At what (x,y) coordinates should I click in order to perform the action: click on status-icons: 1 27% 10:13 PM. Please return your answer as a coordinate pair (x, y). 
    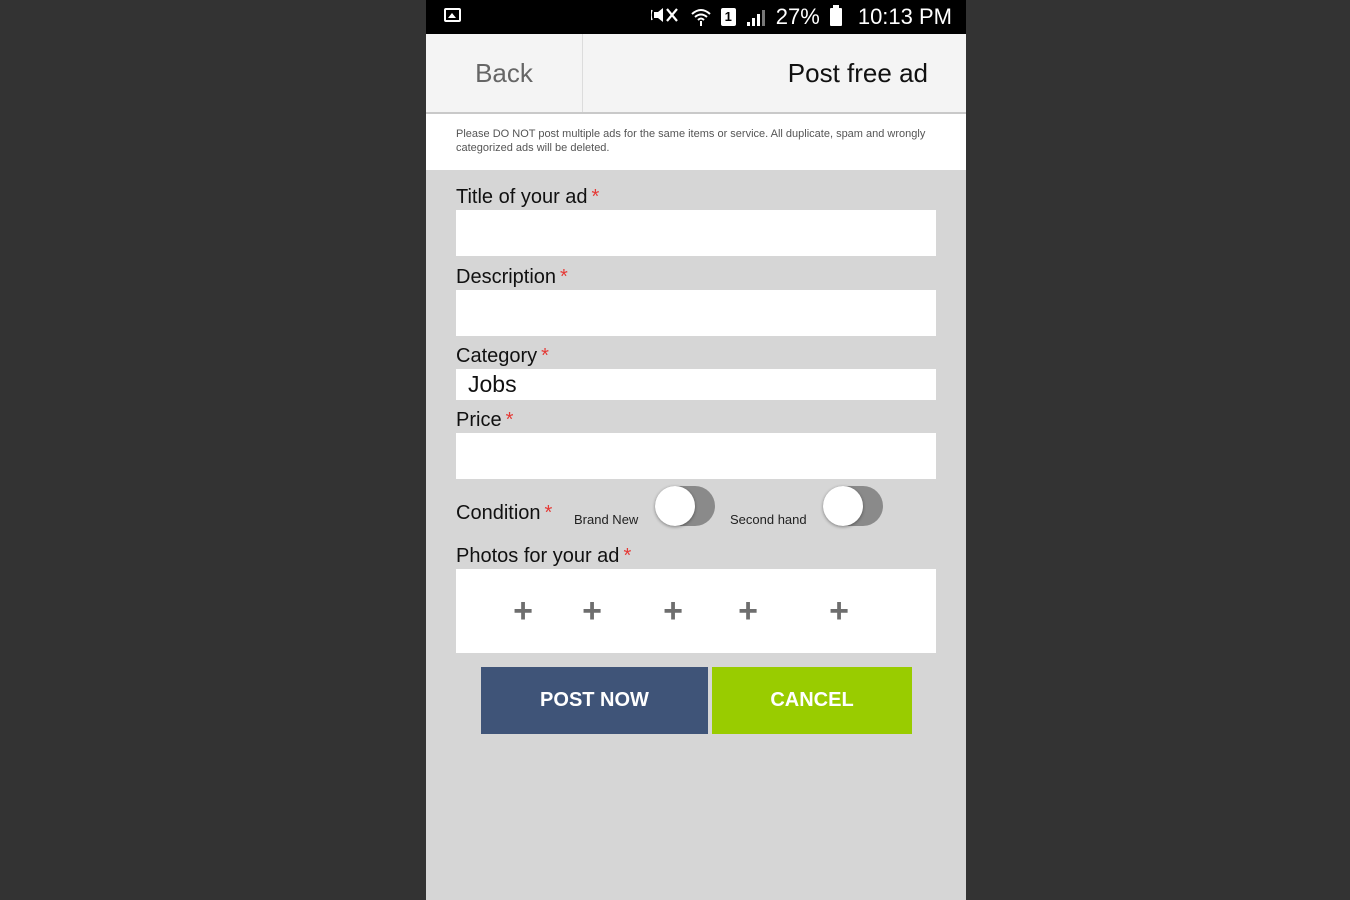
    Looking at the image, I should click on (801, 17).